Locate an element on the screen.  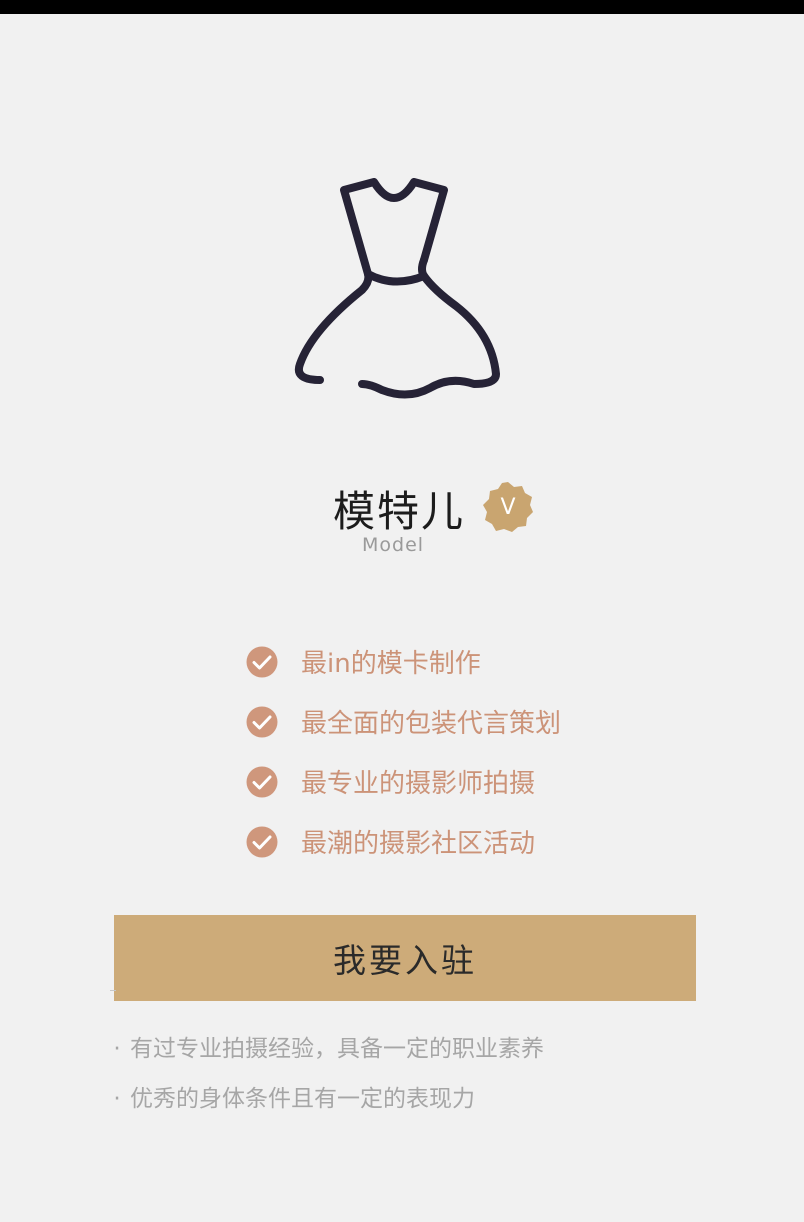
feature-label: 最专业的摄影师拍摄 is located at coordinates (418, 784).